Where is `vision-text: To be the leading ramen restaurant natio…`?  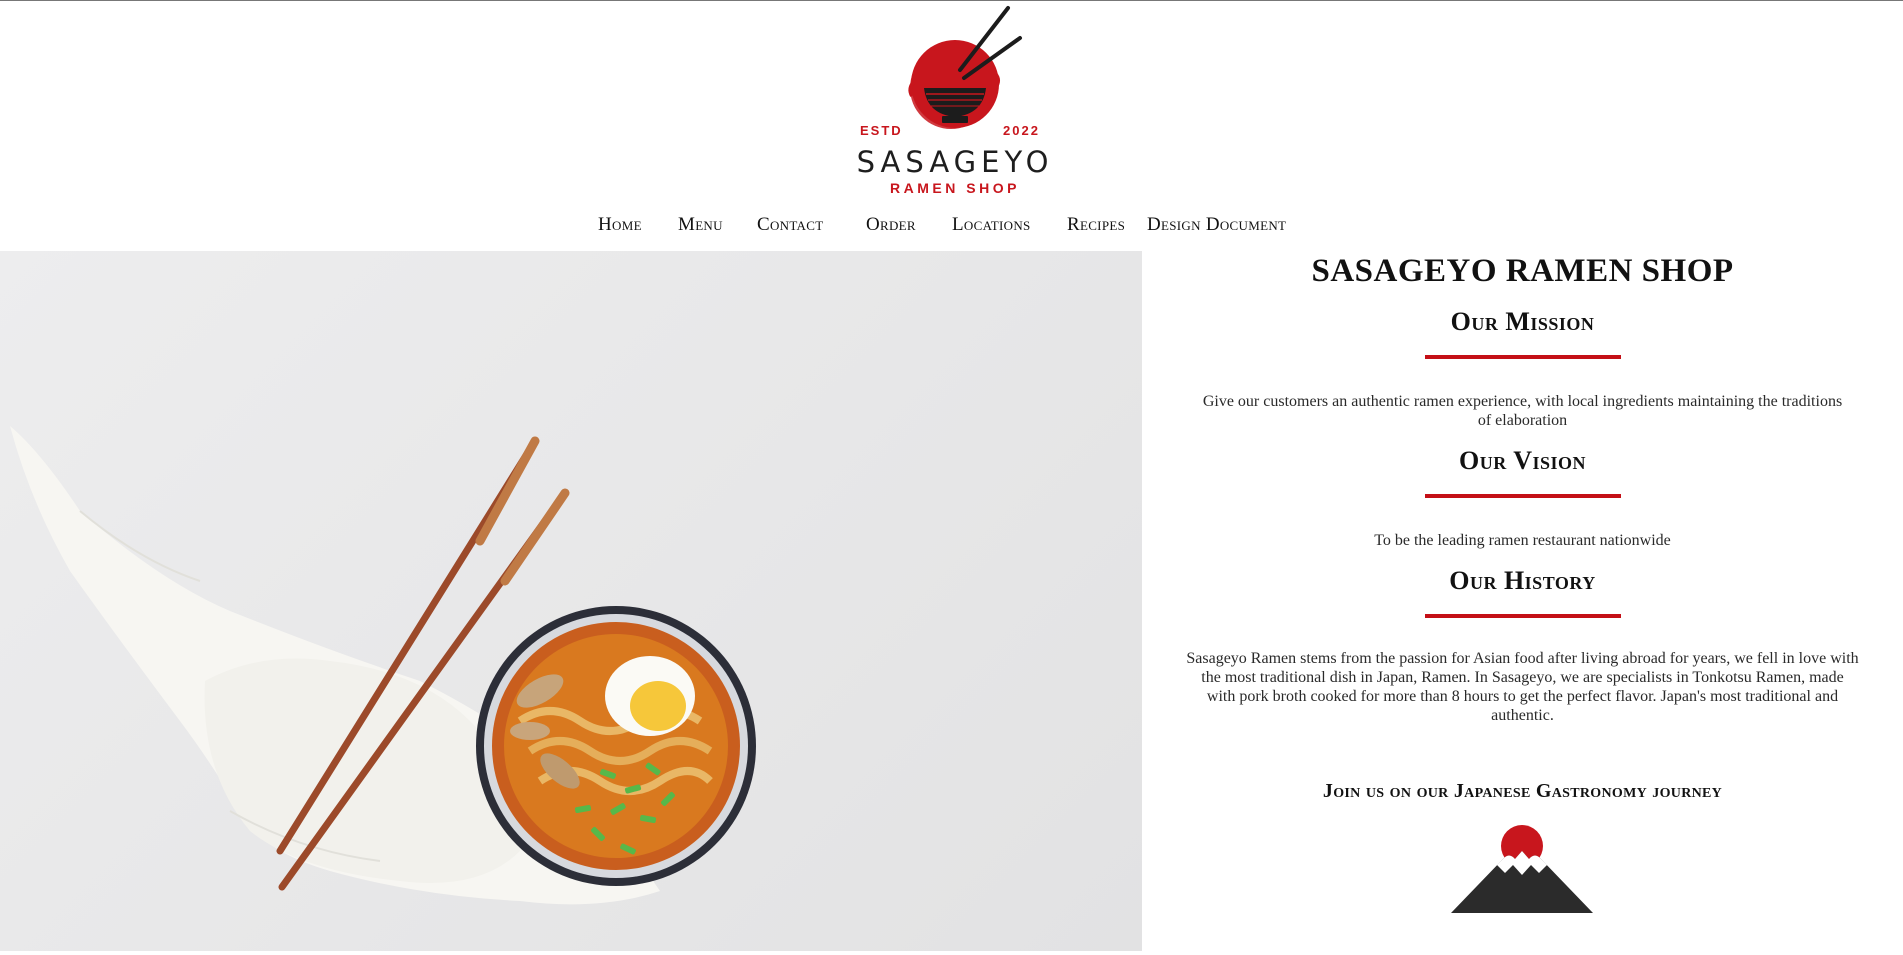
vision-text: To be the leading ramen restaurant natio… is located at coordinates (1522, 540).